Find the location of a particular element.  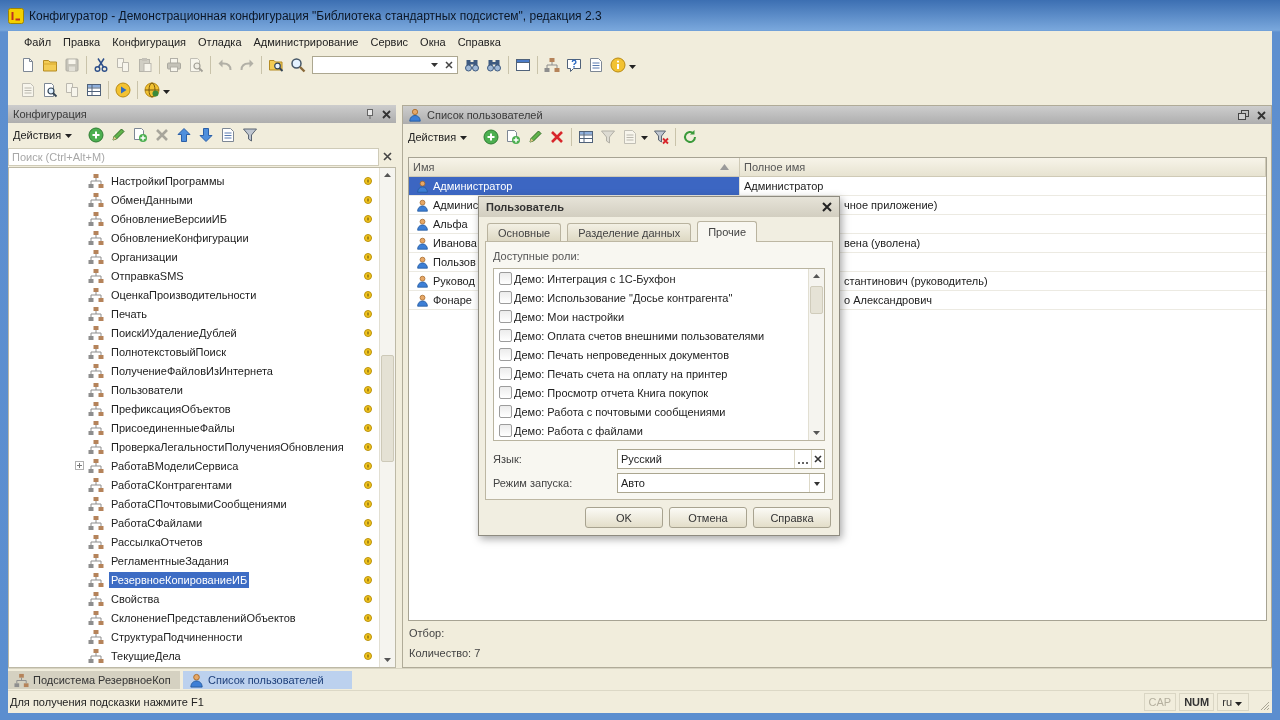

window-icon is located at coordinates (523, 65).